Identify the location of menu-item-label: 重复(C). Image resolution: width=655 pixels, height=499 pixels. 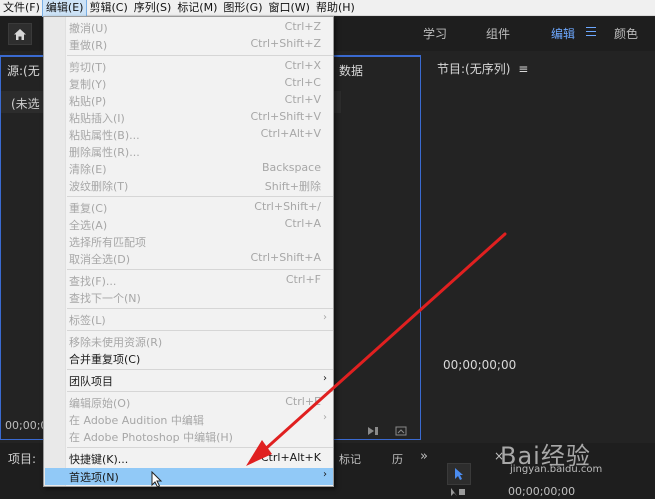
(88, 208).